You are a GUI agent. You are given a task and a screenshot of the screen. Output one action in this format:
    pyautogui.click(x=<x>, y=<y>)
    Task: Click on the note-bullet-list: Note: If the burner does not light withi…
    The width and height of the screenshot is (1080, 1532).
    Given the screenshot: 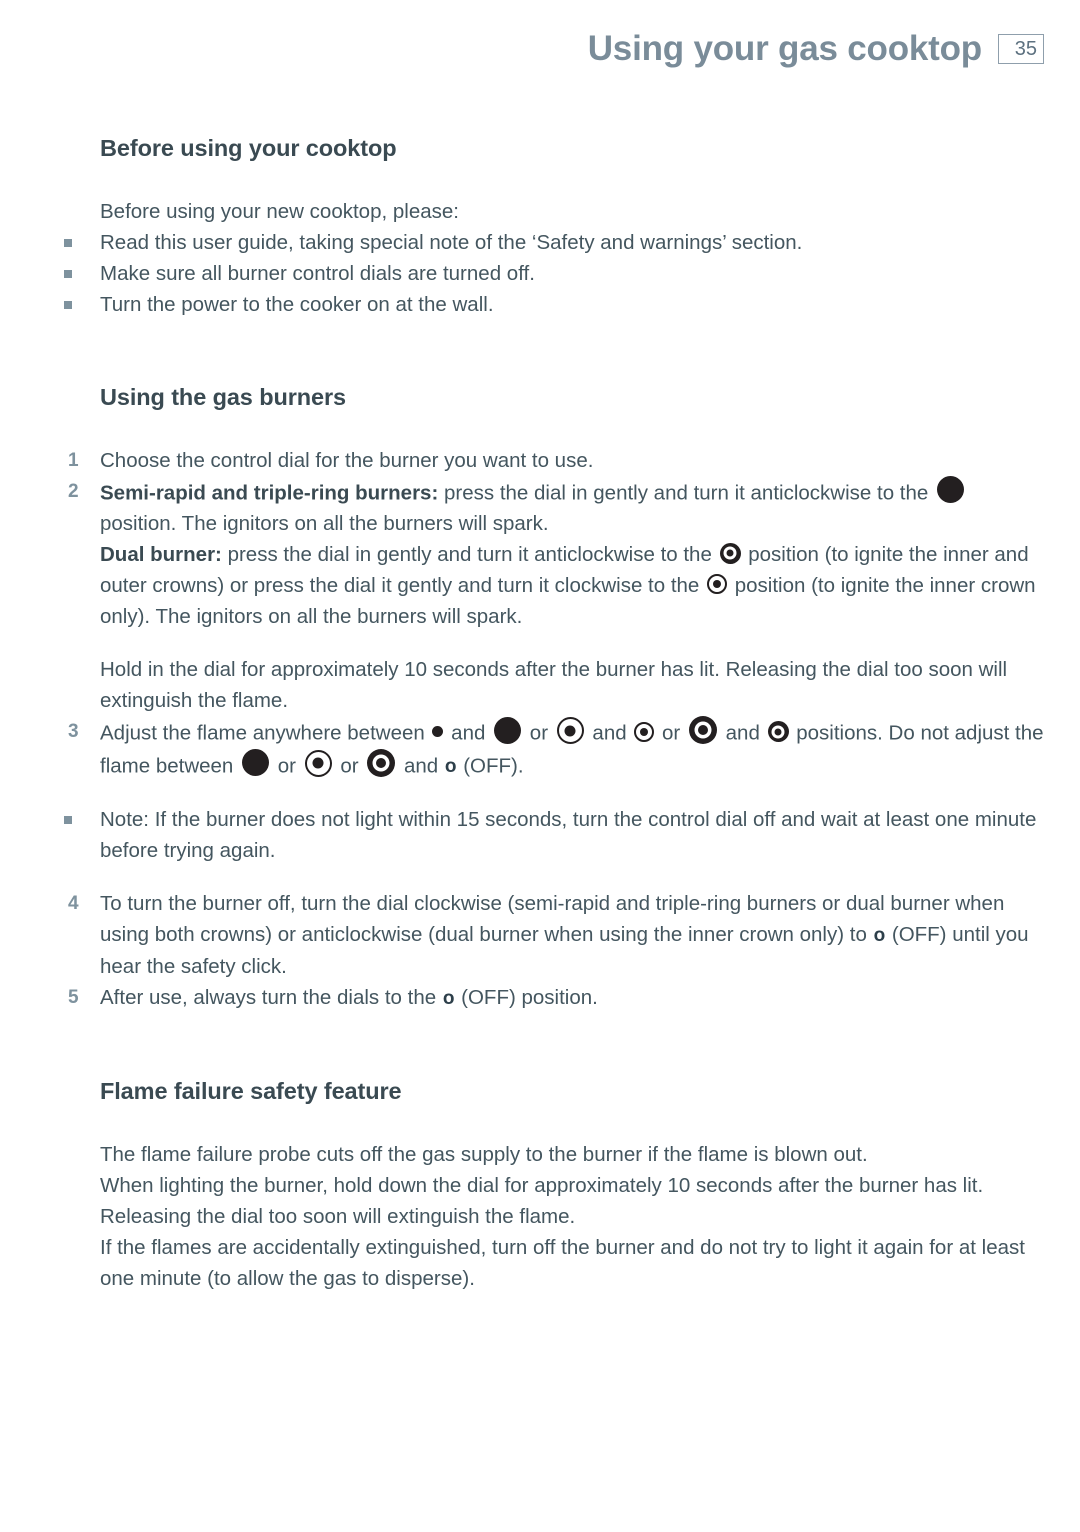 What is the action you would take?
    pyautogui.click(x=554, y=835)
    